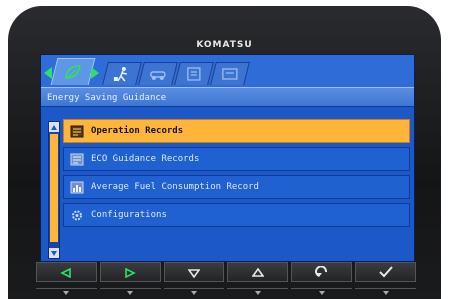 The image size is (449, 299). What do you see at coordinates (236, 215) in the screenshot?
I see `menu-item-configurations: Configurations` at bounding box center [236, 215].